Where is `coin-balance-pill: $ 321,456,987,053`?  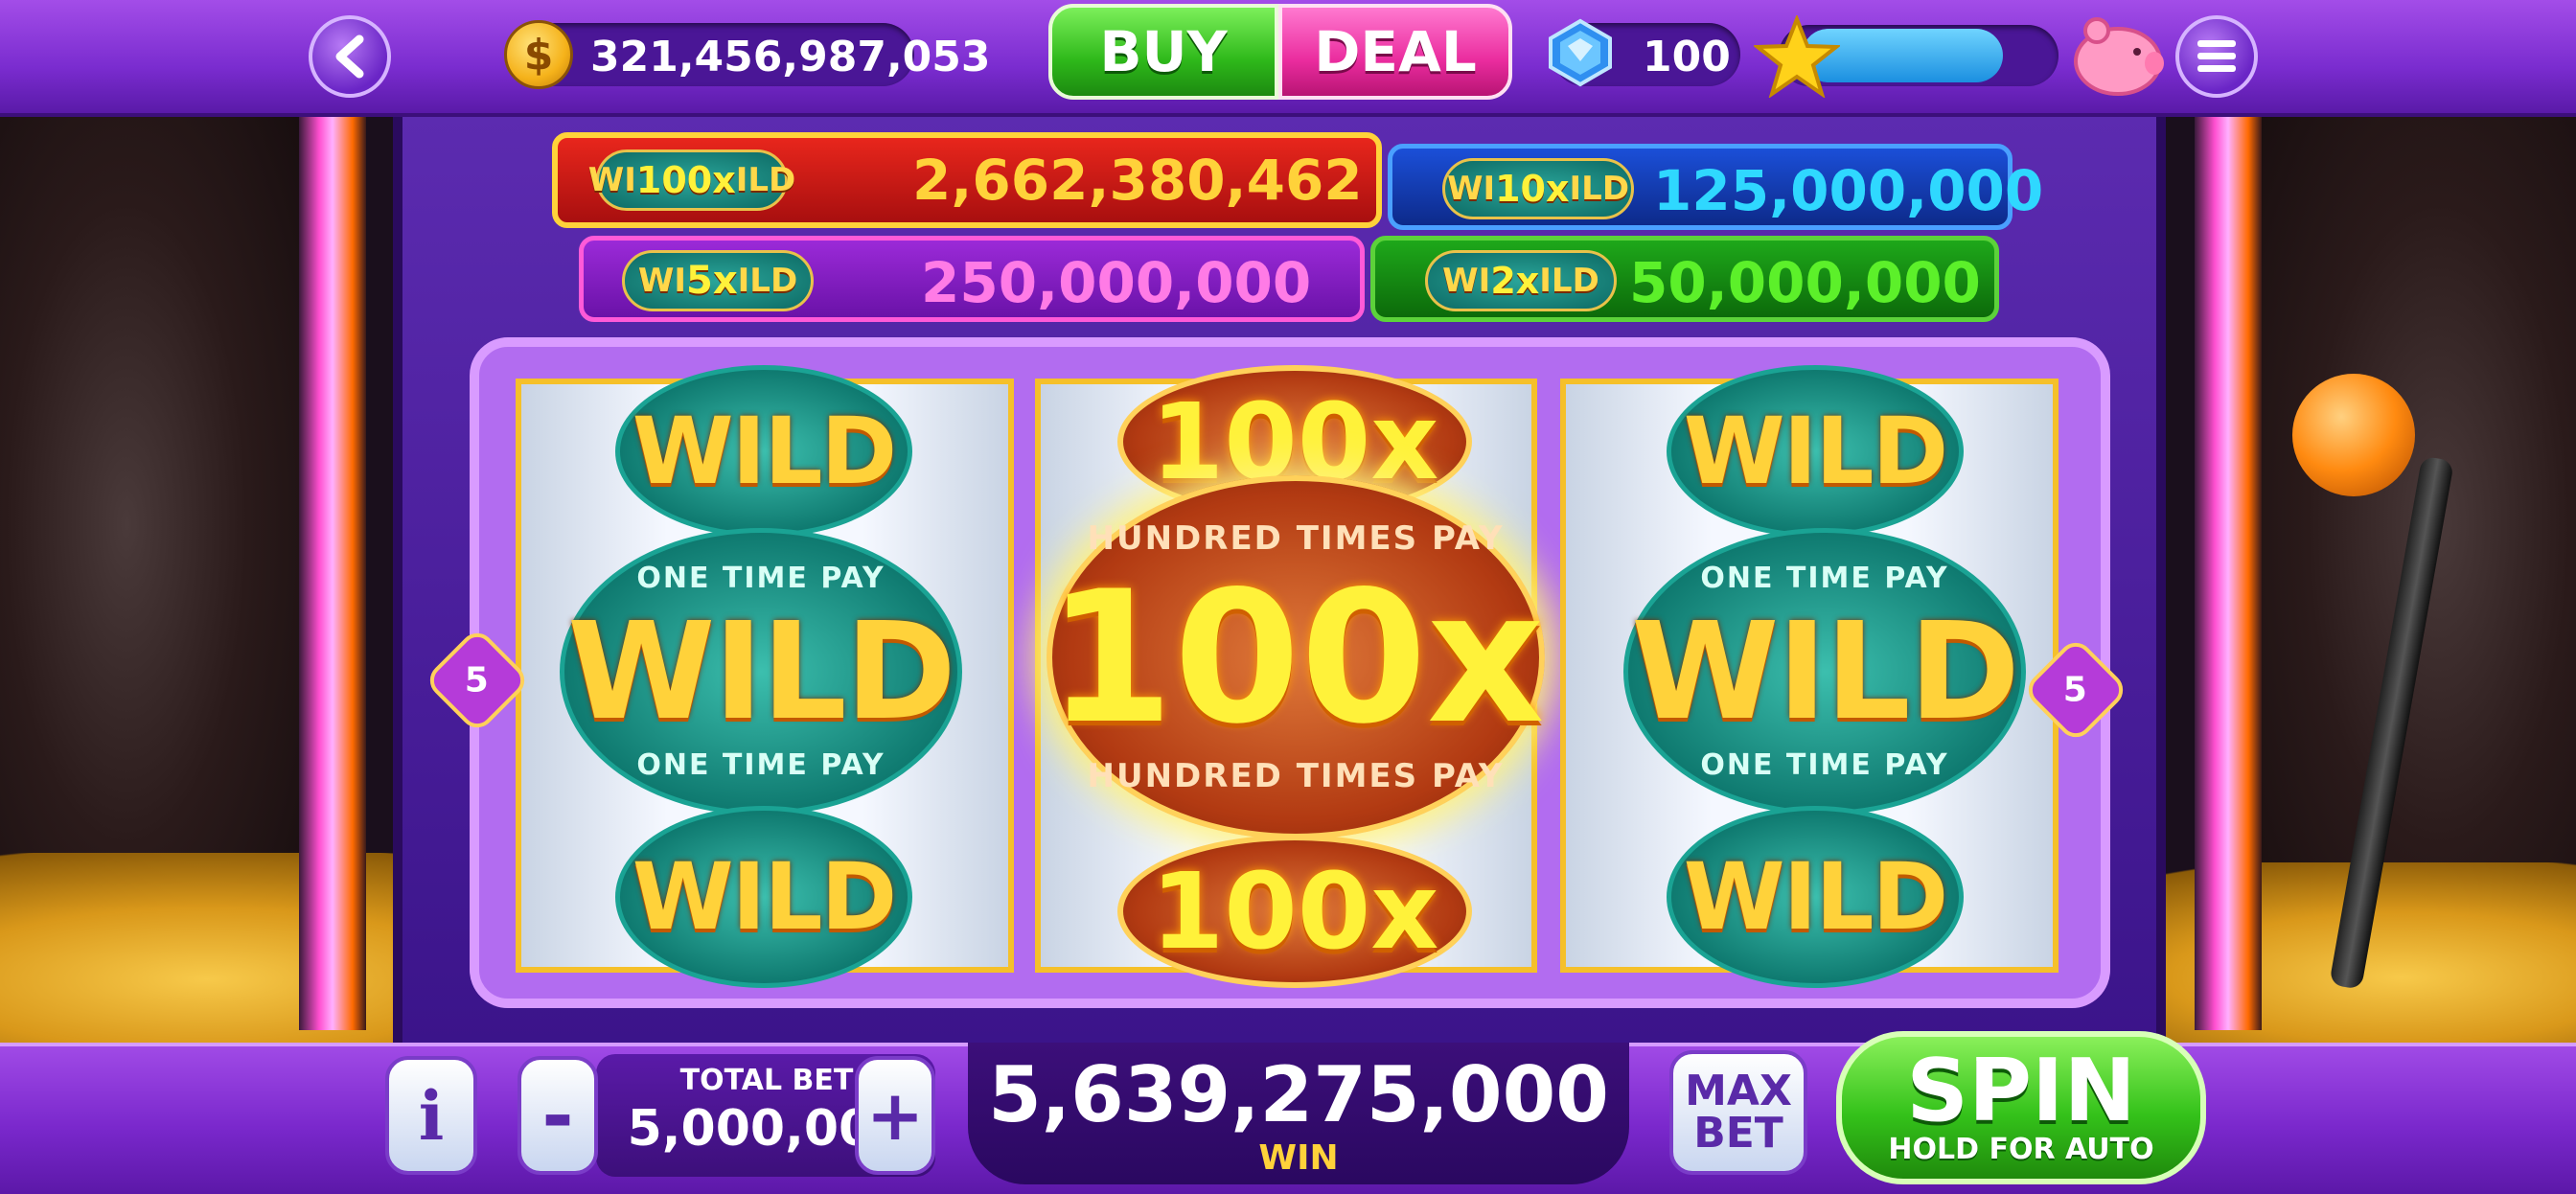 coin-balance-pill: $ 321,456,987,053 is located at coordinates (747, 54).